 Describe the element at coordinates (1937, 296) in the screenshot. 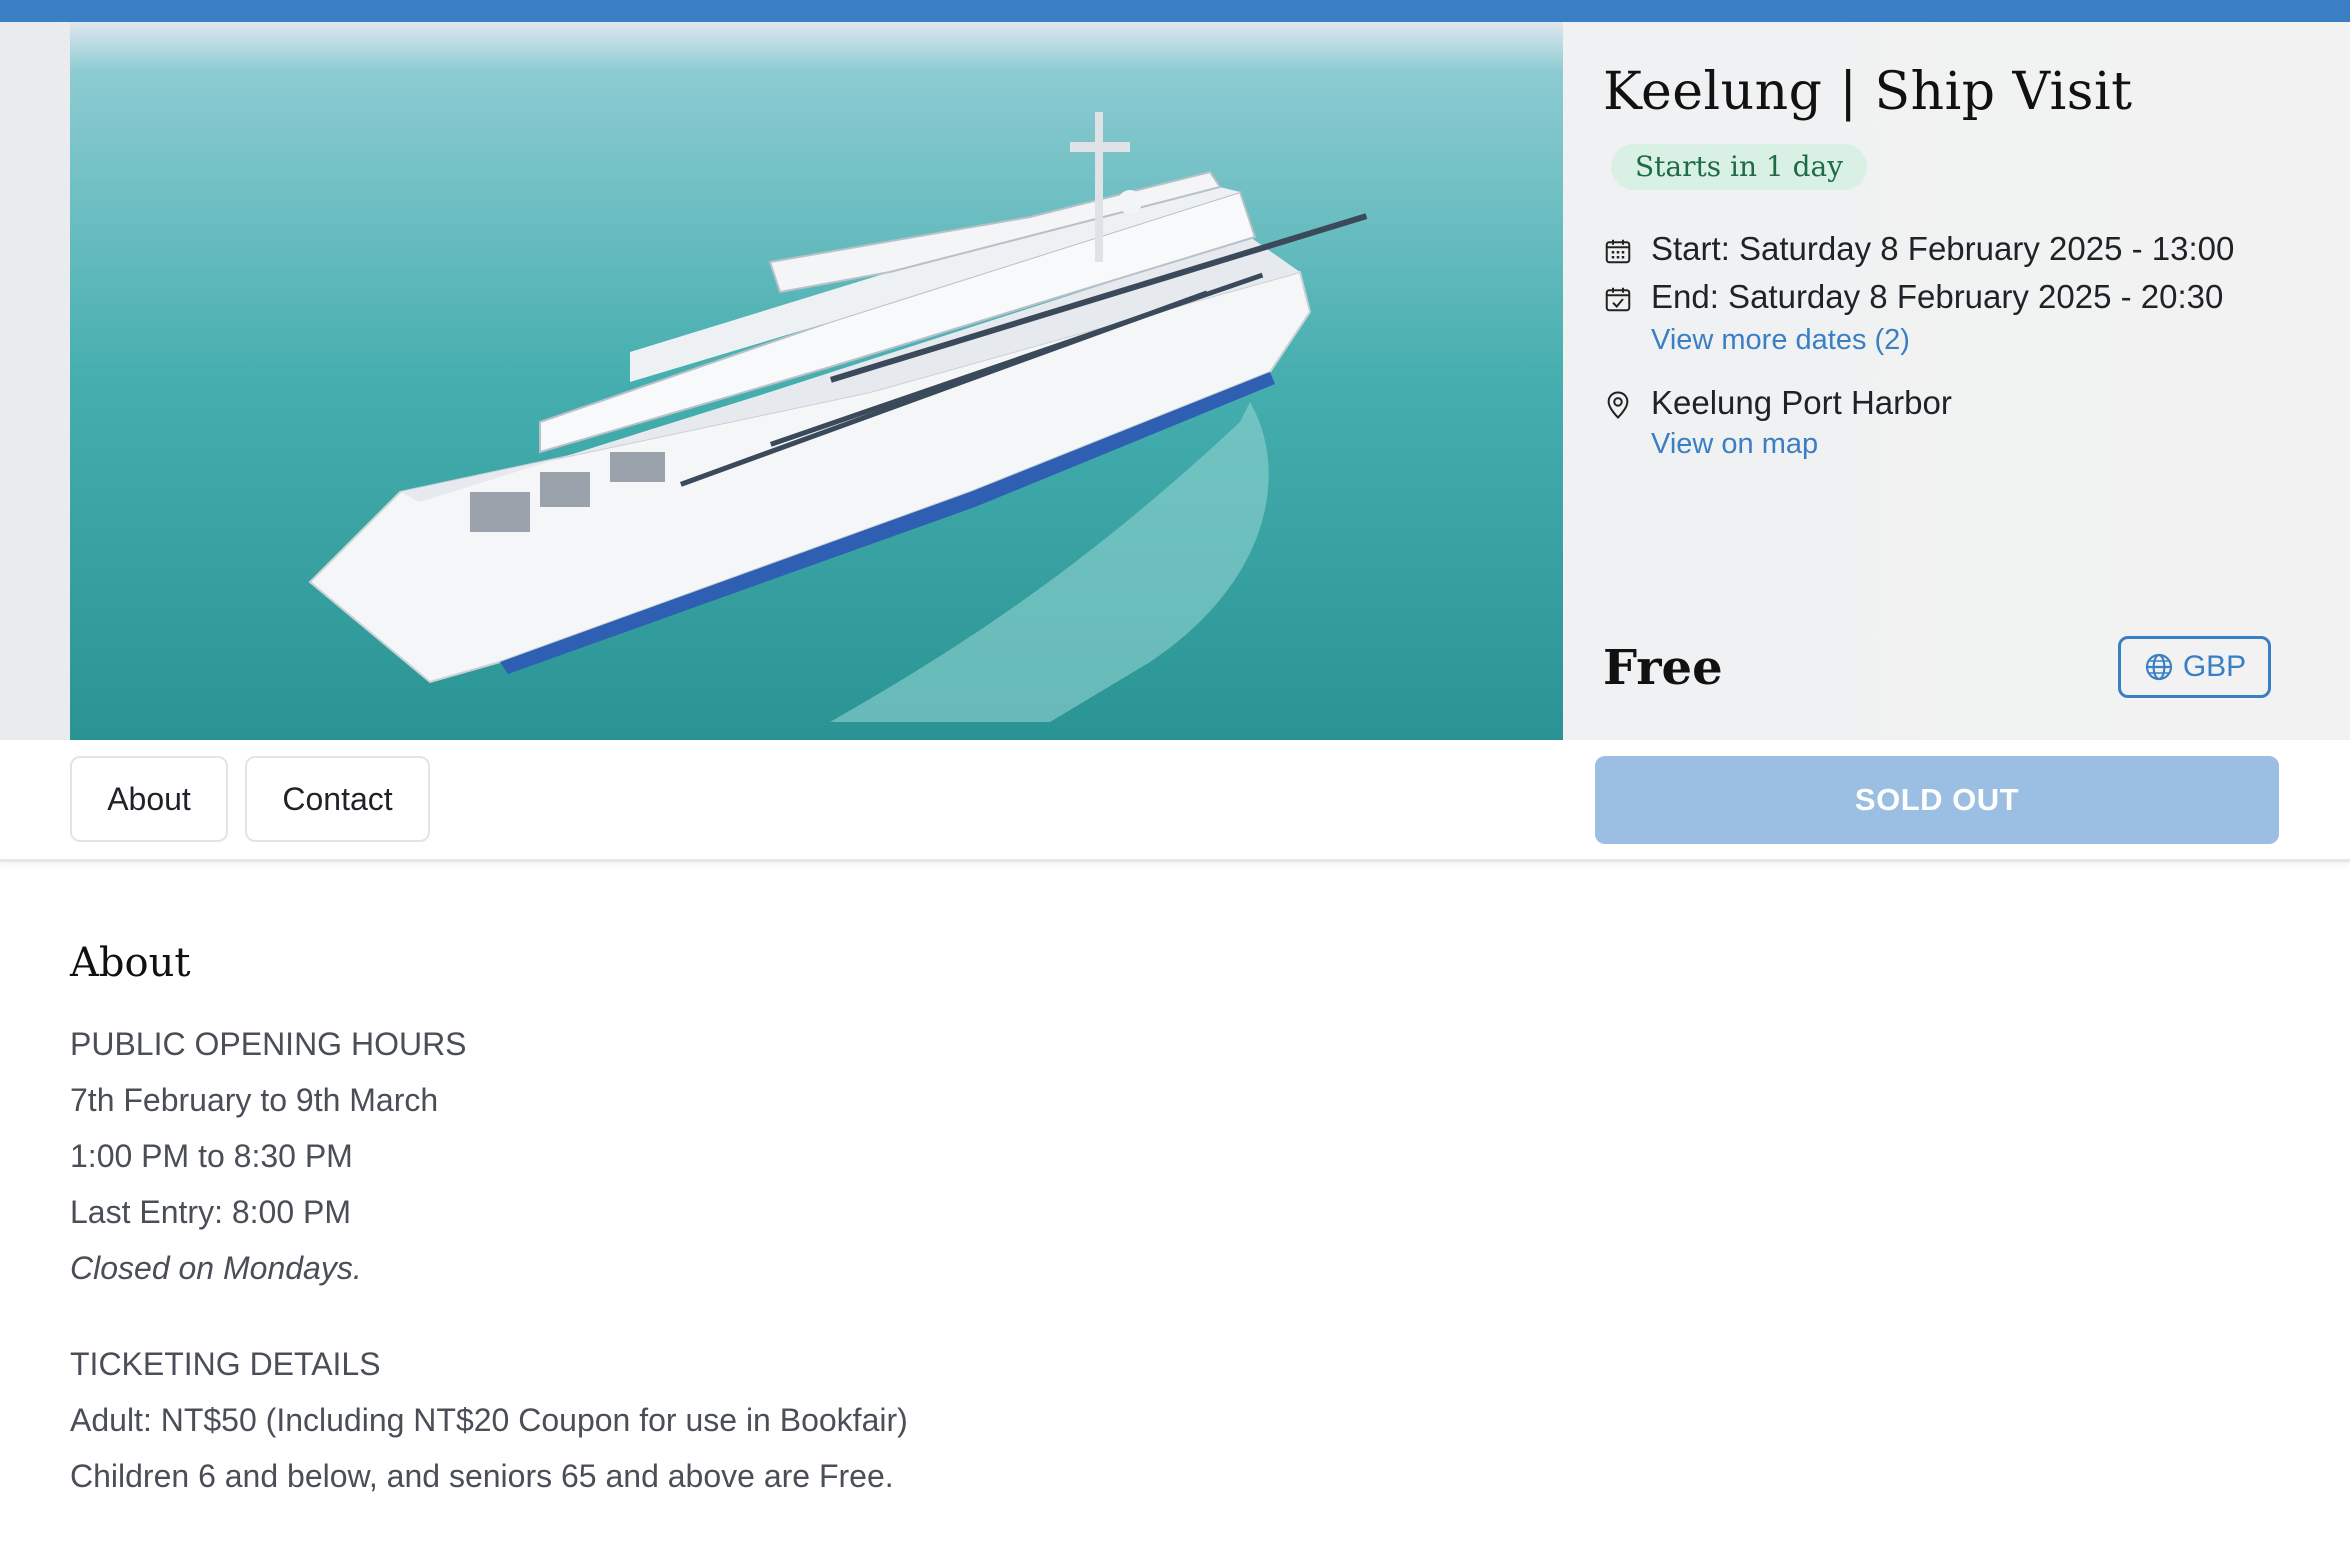

I see `event-end-text: End: Saturday 8 February 2025 - 20:30` at that location.